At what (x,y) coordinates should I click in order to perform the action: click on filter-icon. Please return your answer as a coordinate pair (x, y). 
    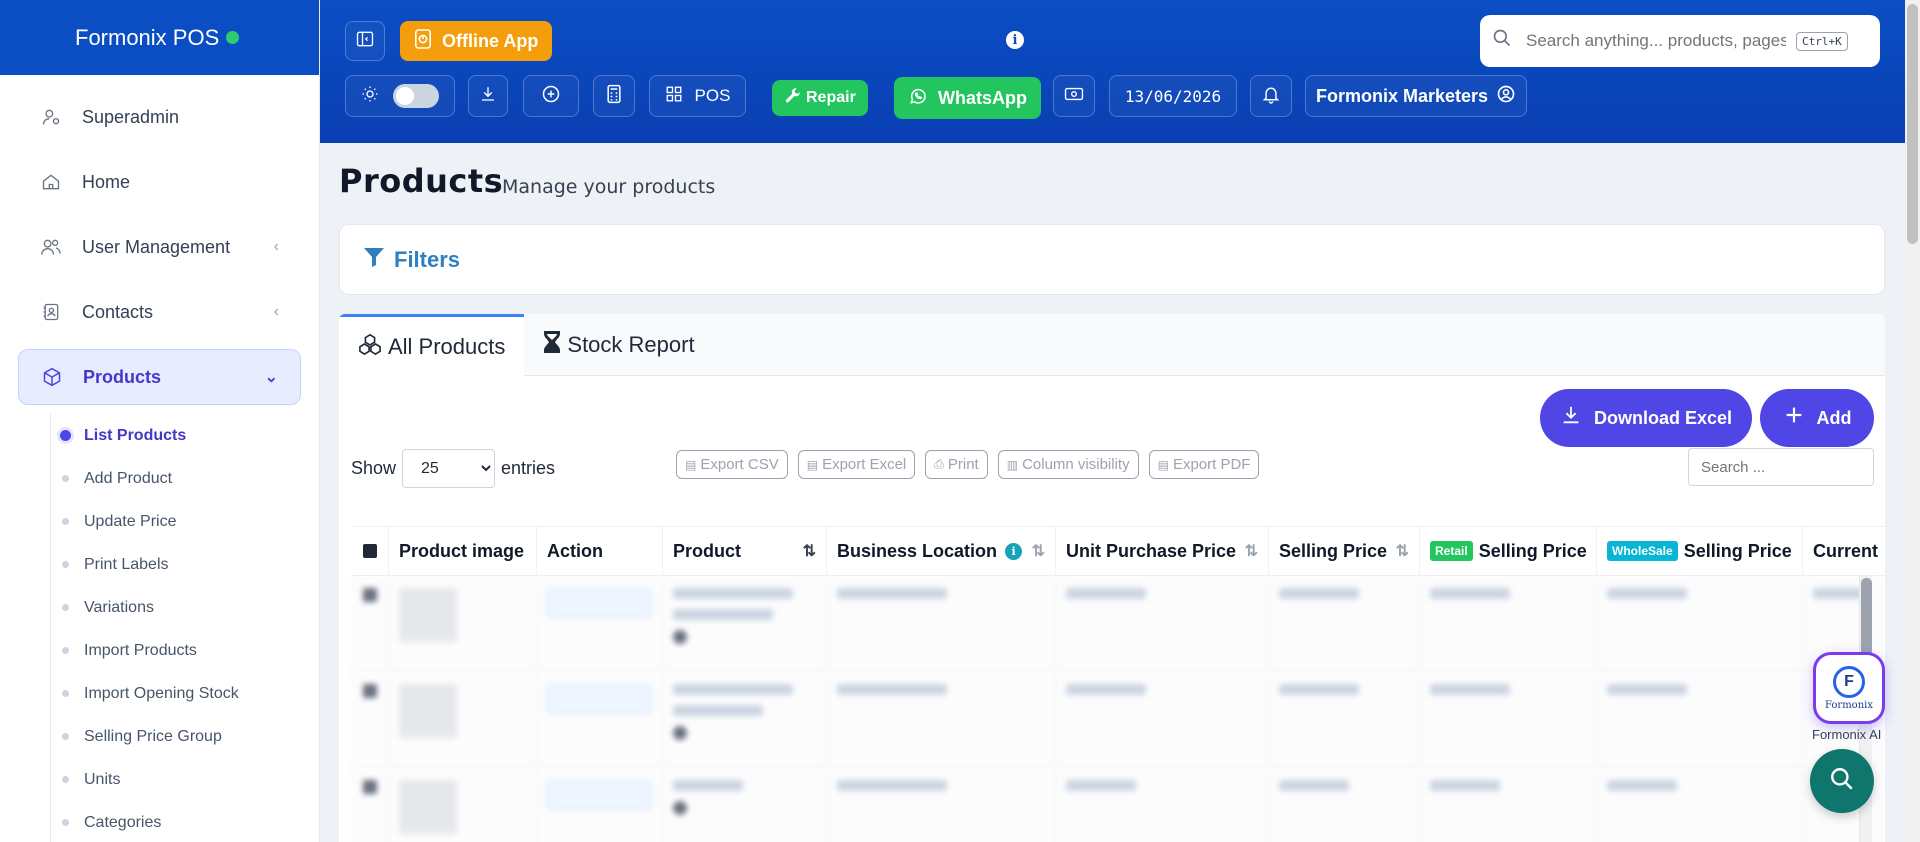
    Looking at the image, I should click on (374, 260).